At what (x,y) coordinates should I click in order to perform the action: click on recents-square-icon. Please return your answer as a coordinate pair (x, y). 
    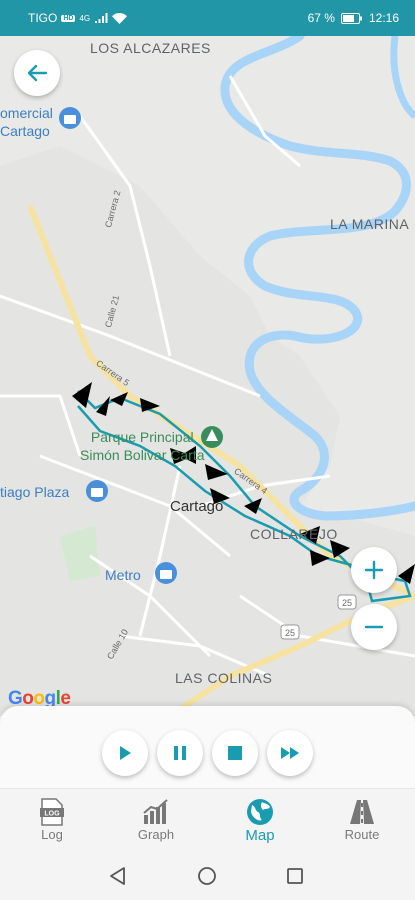
    Looking at the image, I should click on (295, 876).